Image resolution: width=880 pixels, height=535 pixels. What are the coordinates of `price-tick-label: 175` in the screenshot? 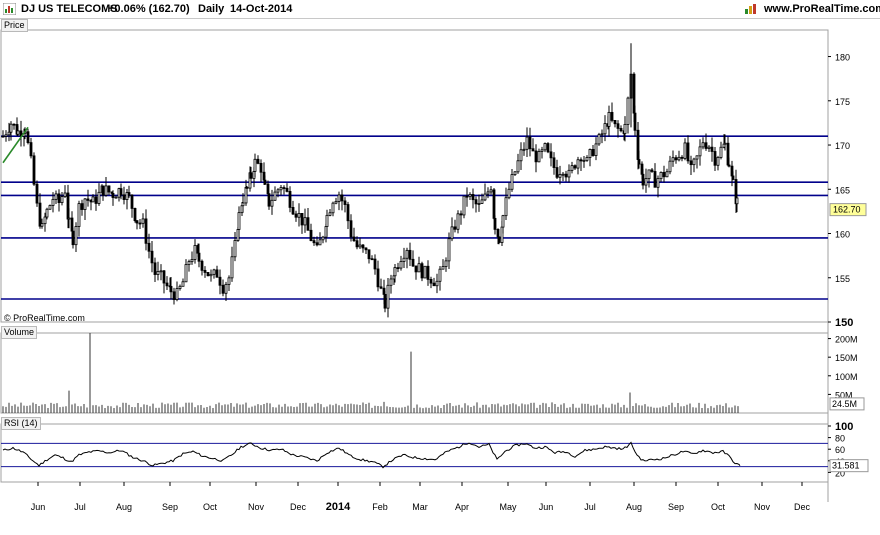 It's located at (842, 102).